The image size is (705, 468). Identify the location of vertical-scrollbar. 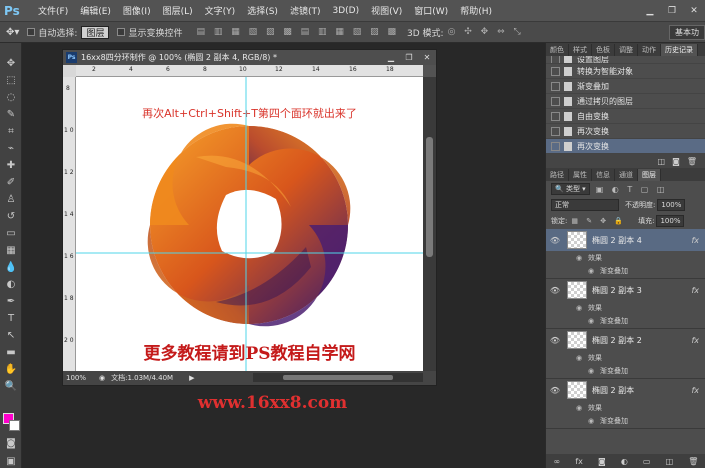
(429, 224).